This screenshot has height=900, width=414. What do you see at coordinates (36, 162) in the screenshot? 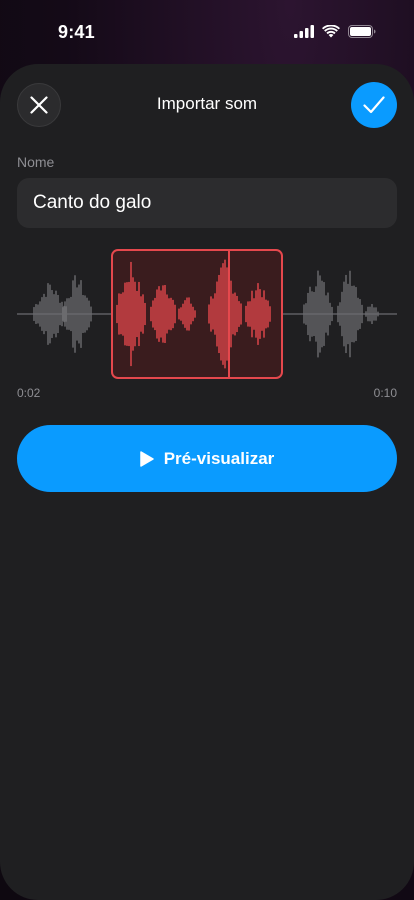
I see `name-label: Nome` at bounding box center [36, 162].